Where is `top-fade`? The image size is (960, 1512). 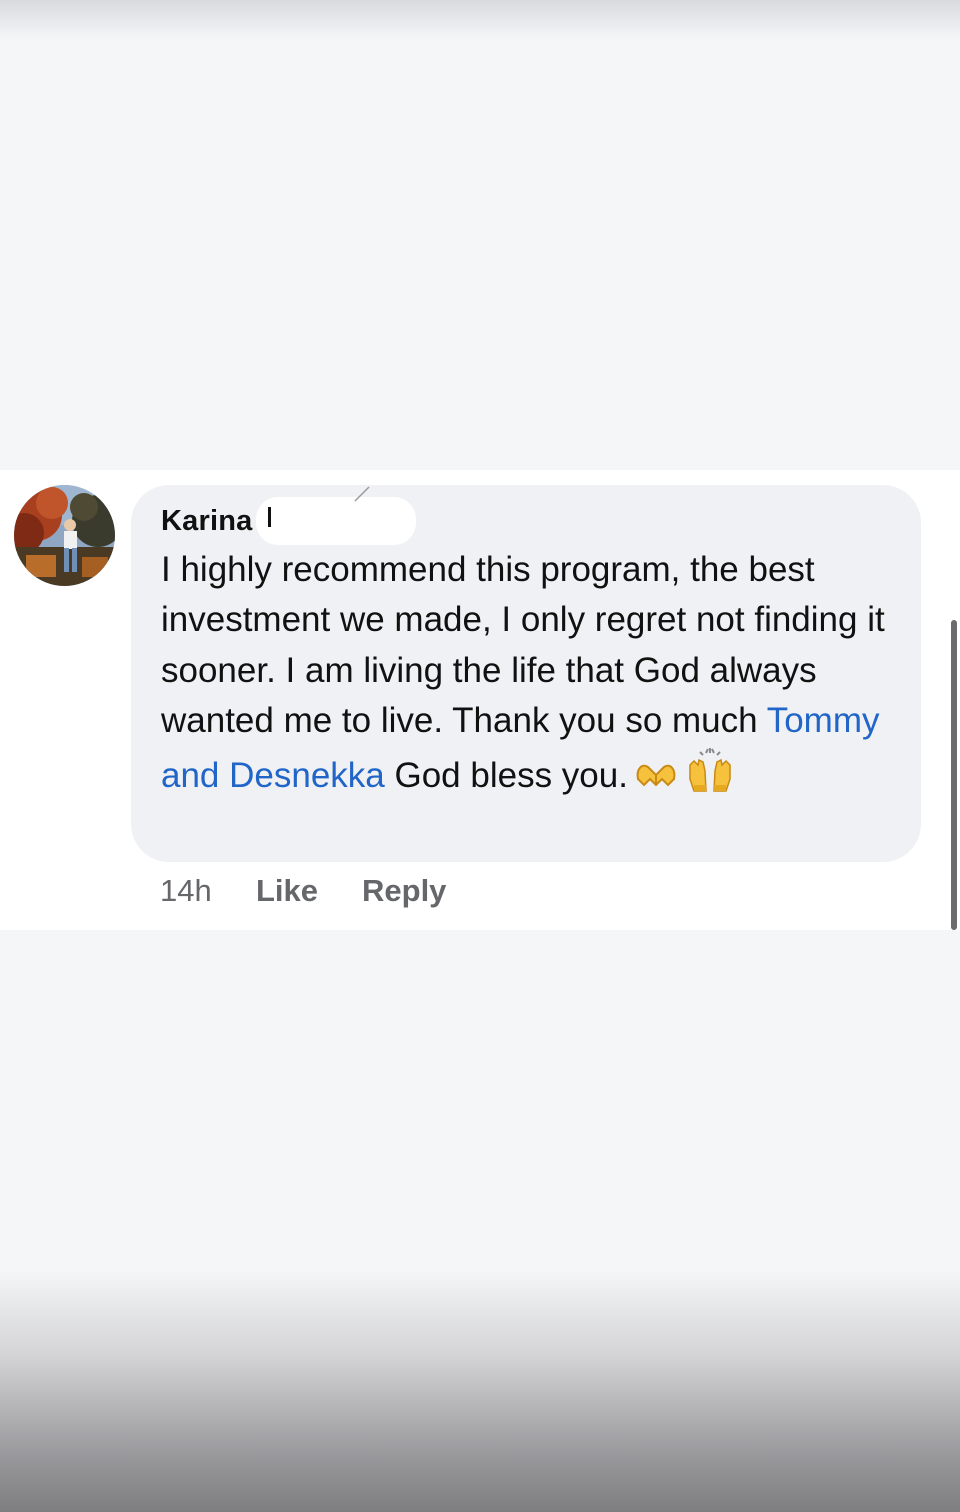
top-fade is located at coordinates (480, 20).